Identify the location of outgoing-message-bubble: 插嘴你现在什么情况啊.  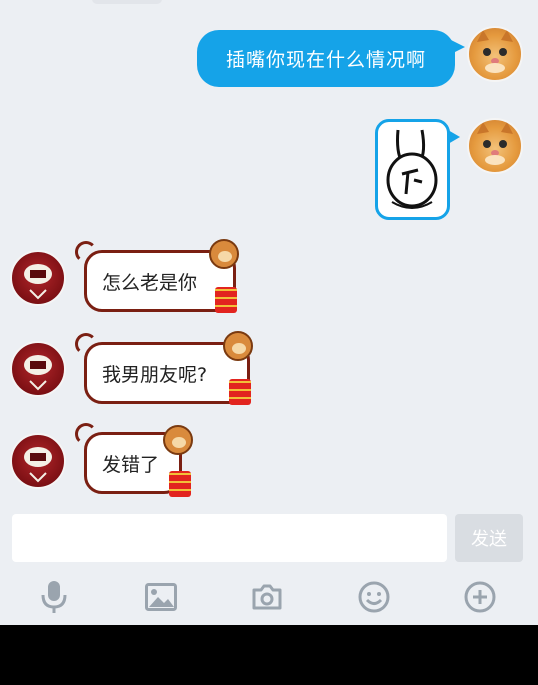
(331, 58).